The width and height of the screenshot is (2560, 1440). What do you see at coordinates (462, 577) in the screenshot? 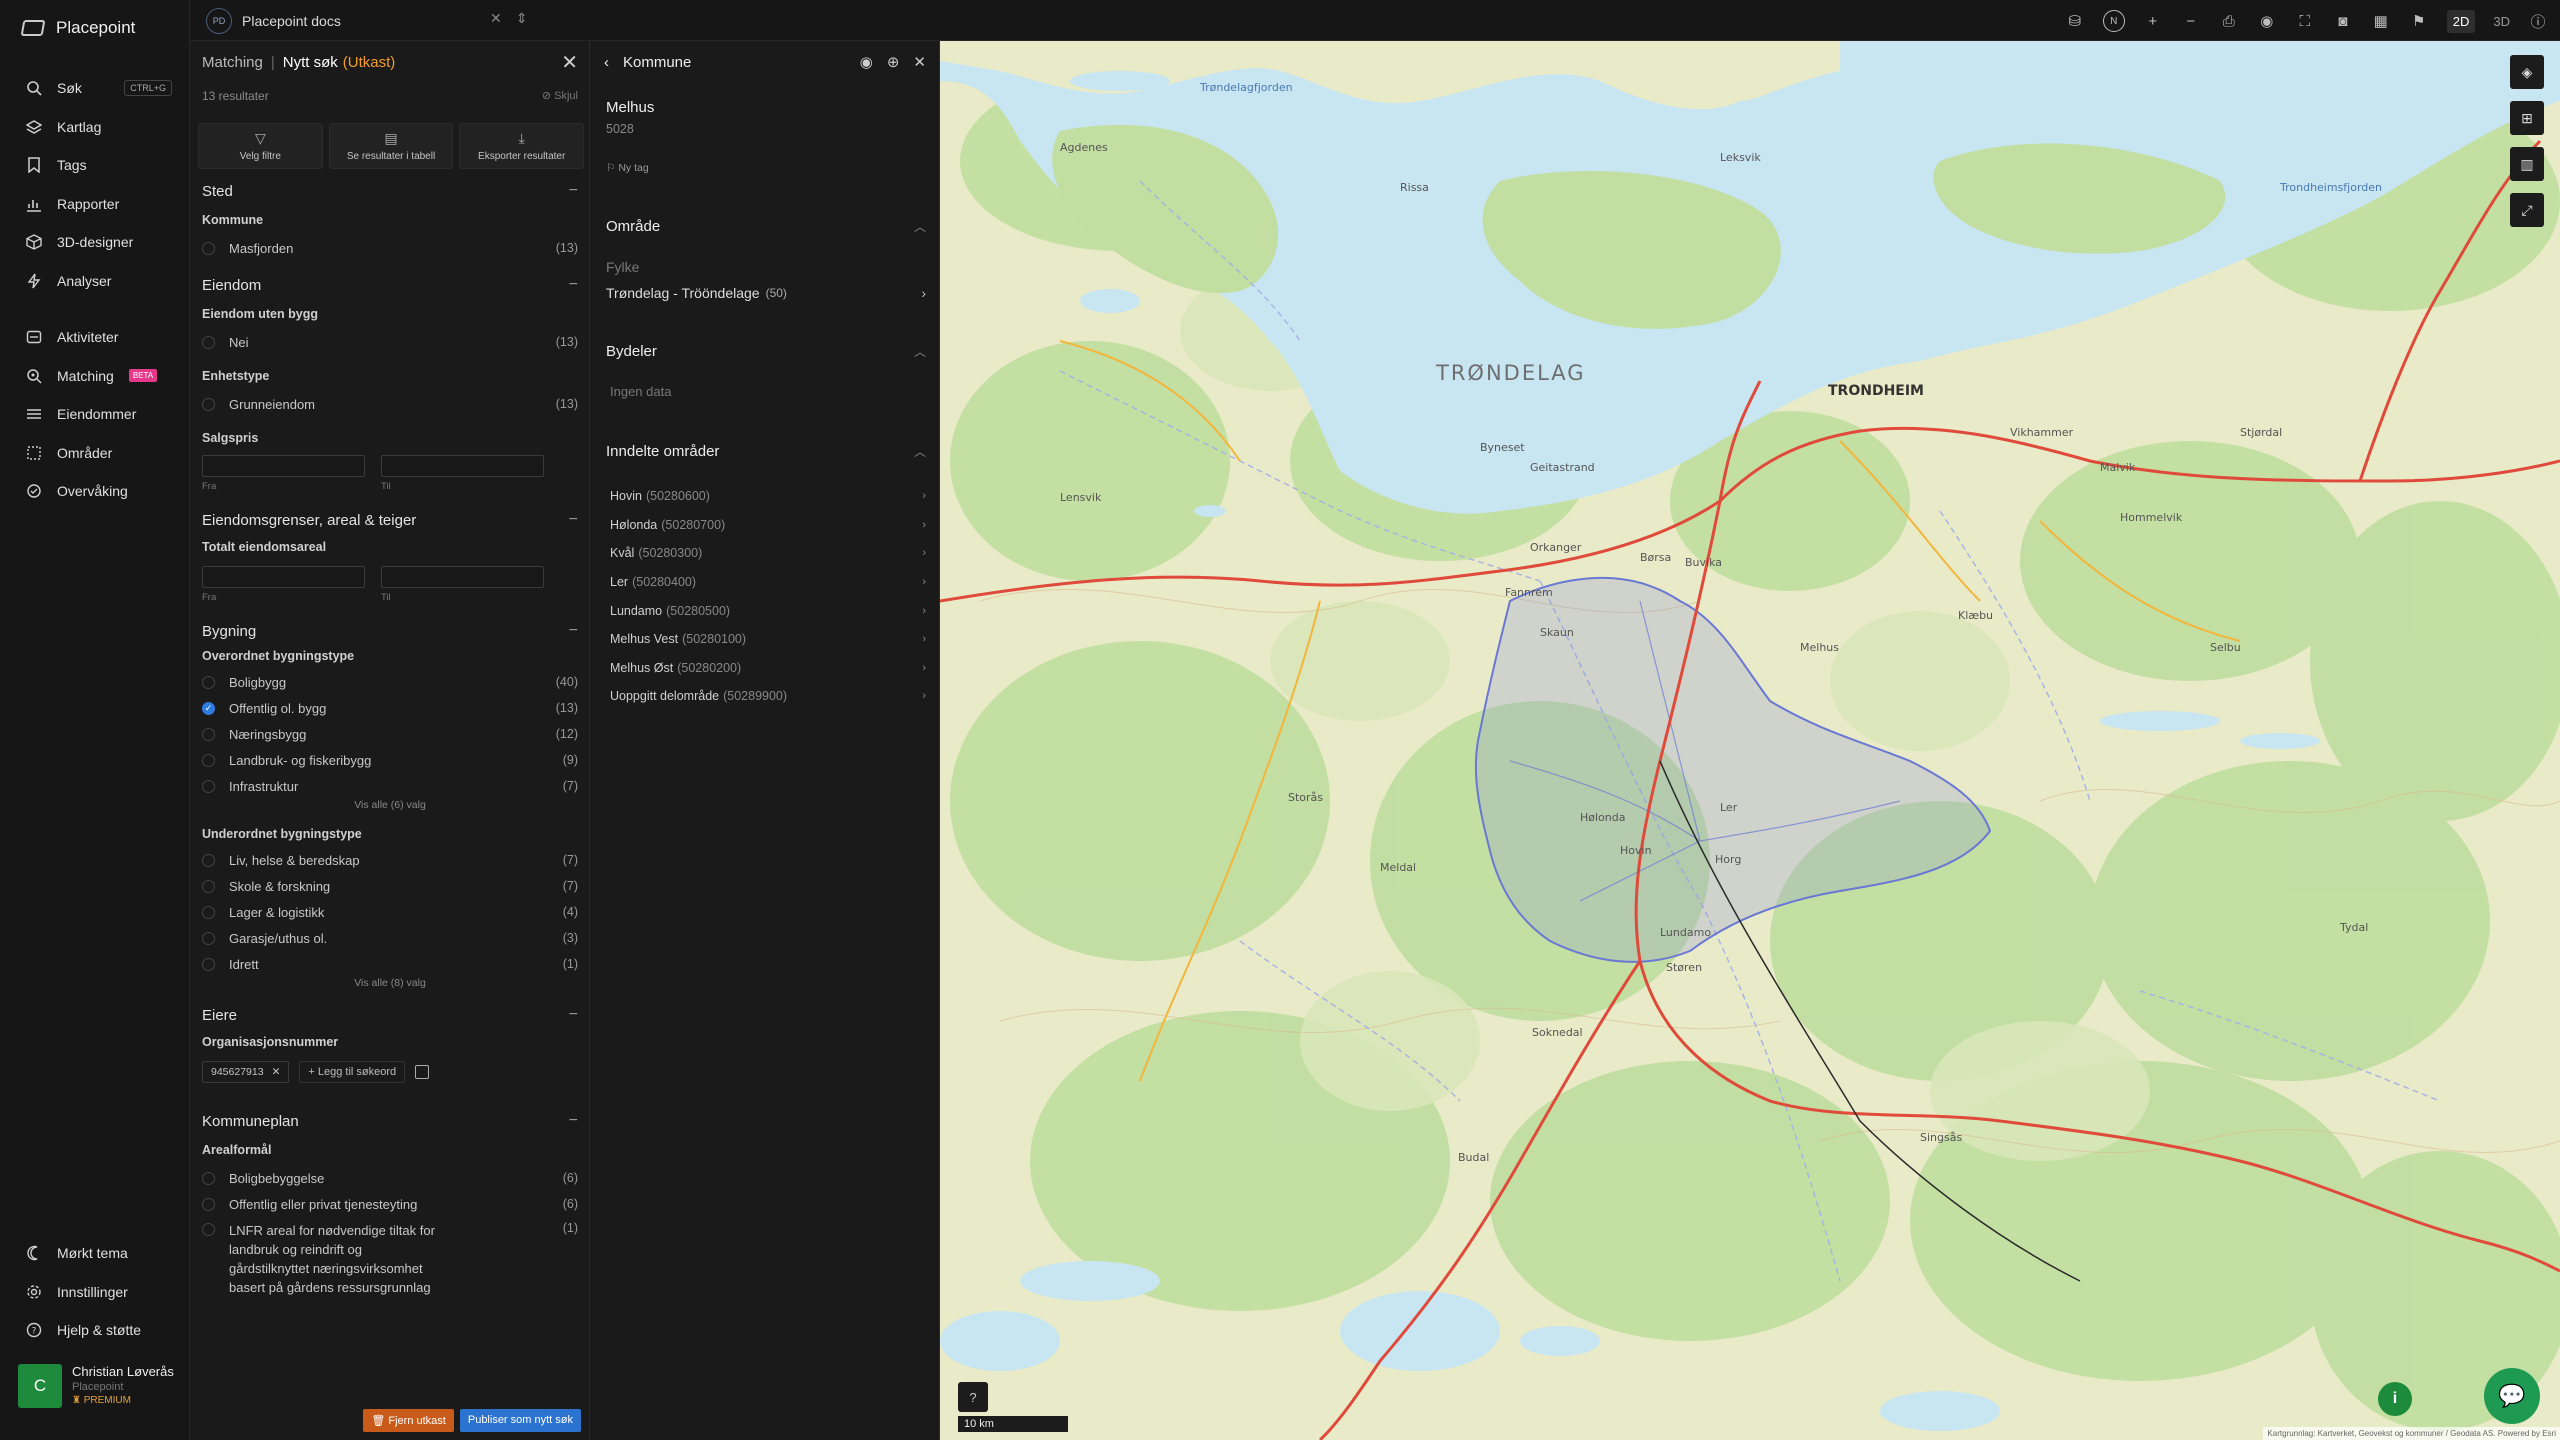
I see `area-to-input` at bounding box center [462, 577].